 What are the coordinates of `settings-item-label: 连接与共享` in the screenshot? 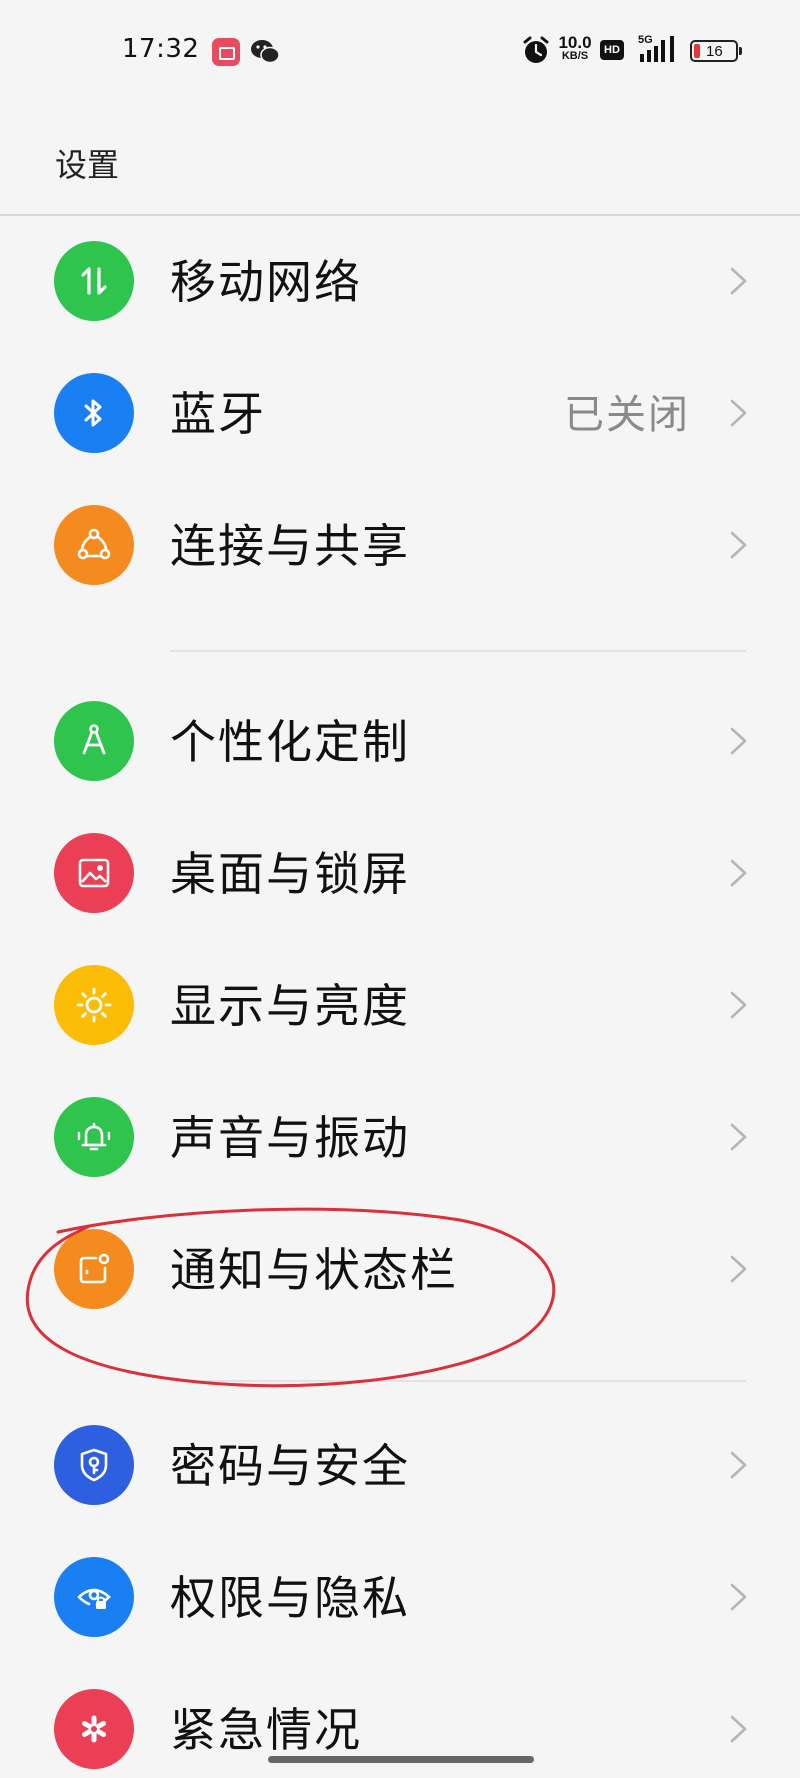 It's located at (290, 546).